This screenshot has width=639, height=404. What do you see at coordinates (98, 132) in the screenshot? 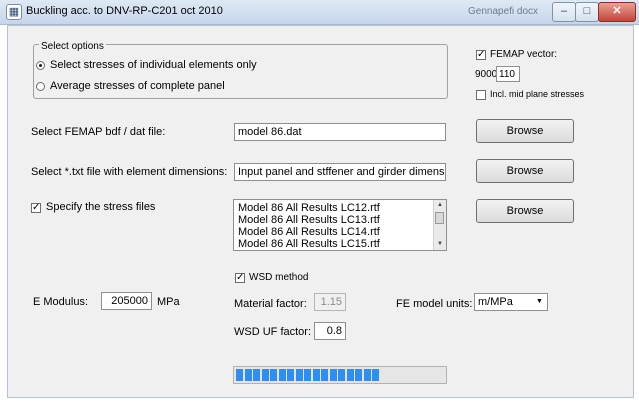
I see `bdf-file-label: Select FEMAP bdf / dat file:` at bounding box center [98, 132].